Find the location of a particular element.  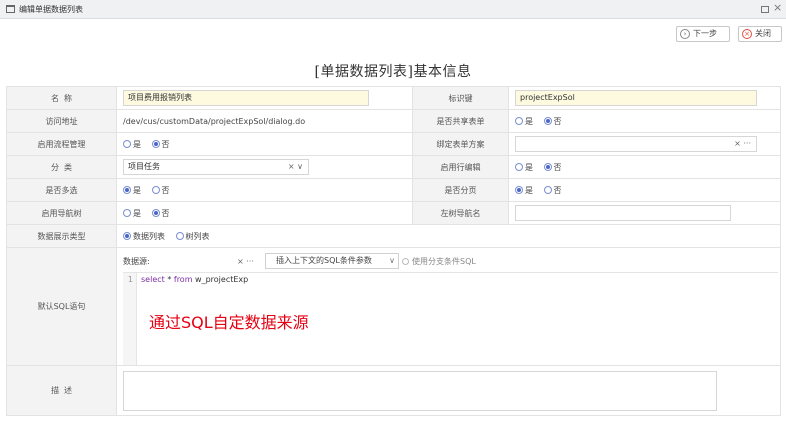

multi-select-yes-label: 是 is located at coordinates (137, 190).